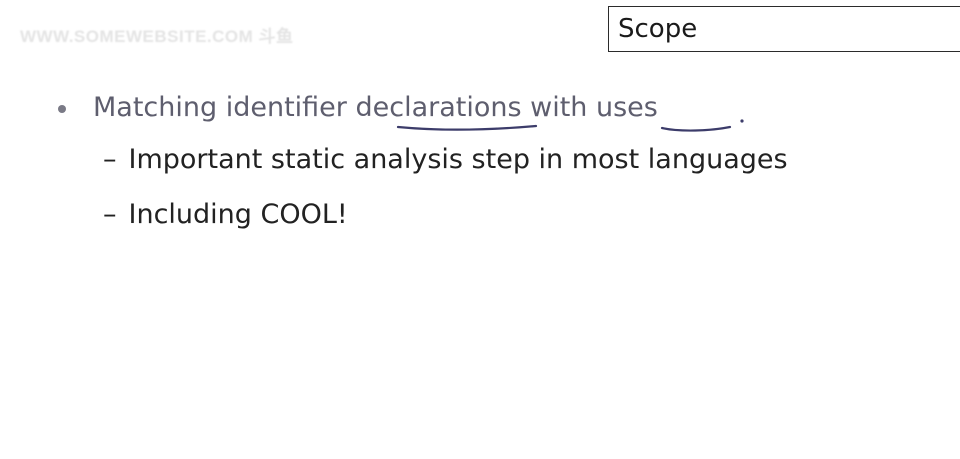  I want to click on bullet-dot-icon, so click(62, 109).